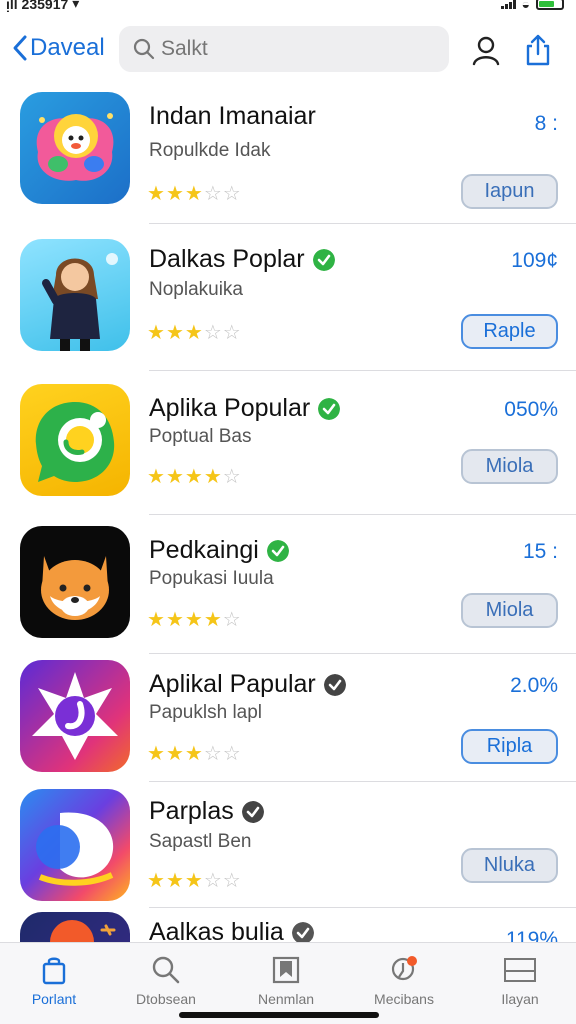  What do you see at coordinates (75, 845) in the screenshot?
I see `app-icon-gradient-logo` at bounding box center [75, 845].